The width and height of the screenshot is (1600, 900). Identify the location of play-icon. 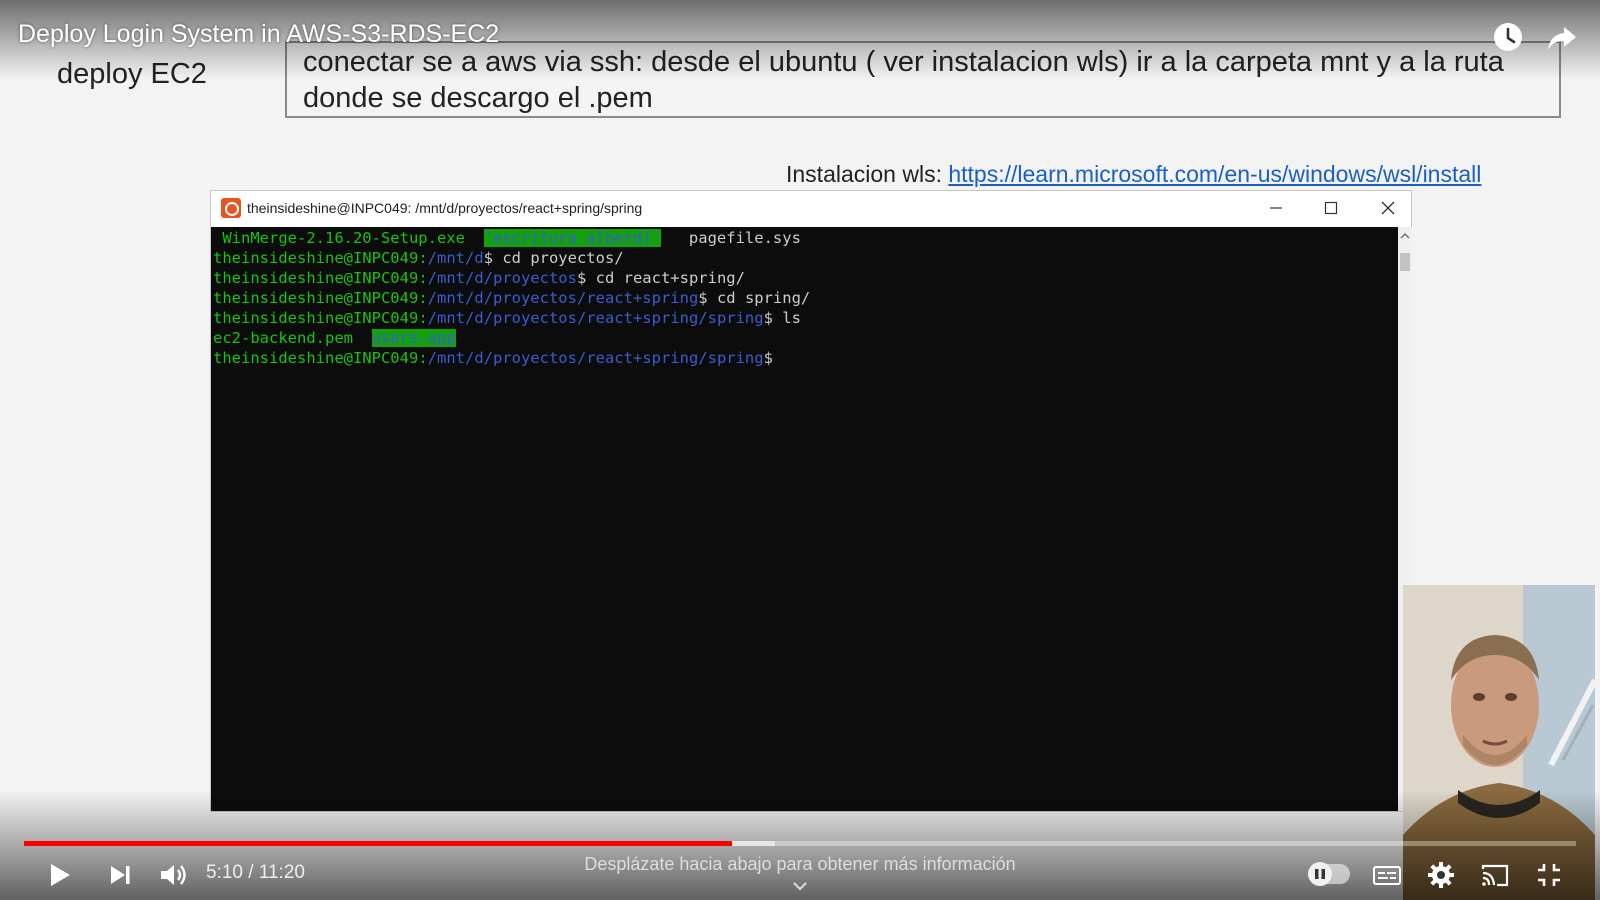
(59, 875).